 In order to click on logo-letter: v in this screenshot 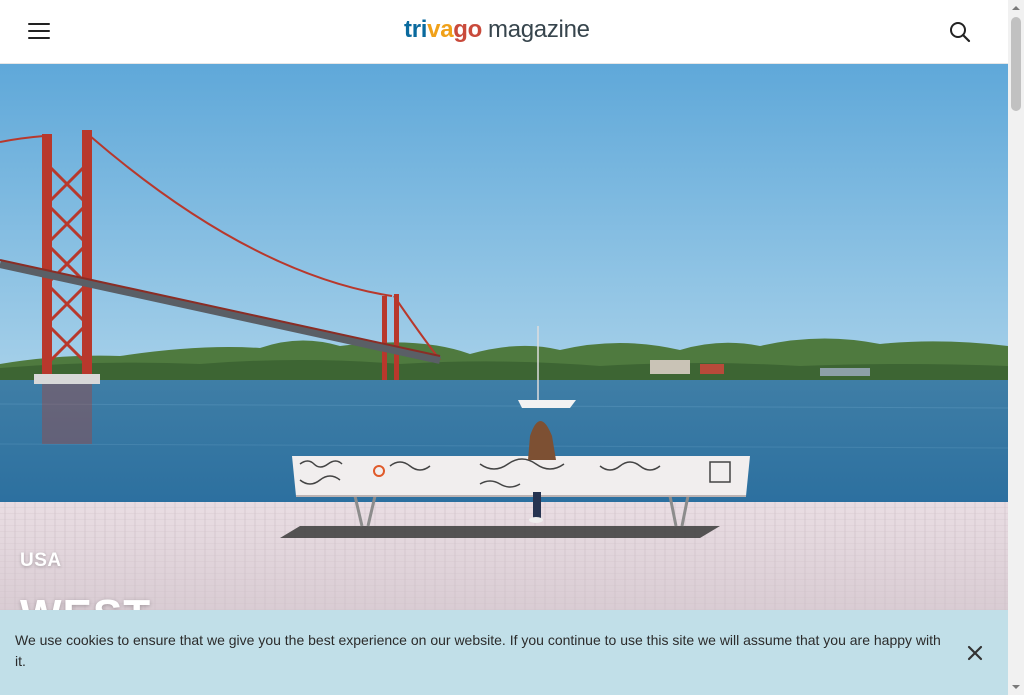, I will do `click(434, 29)`.